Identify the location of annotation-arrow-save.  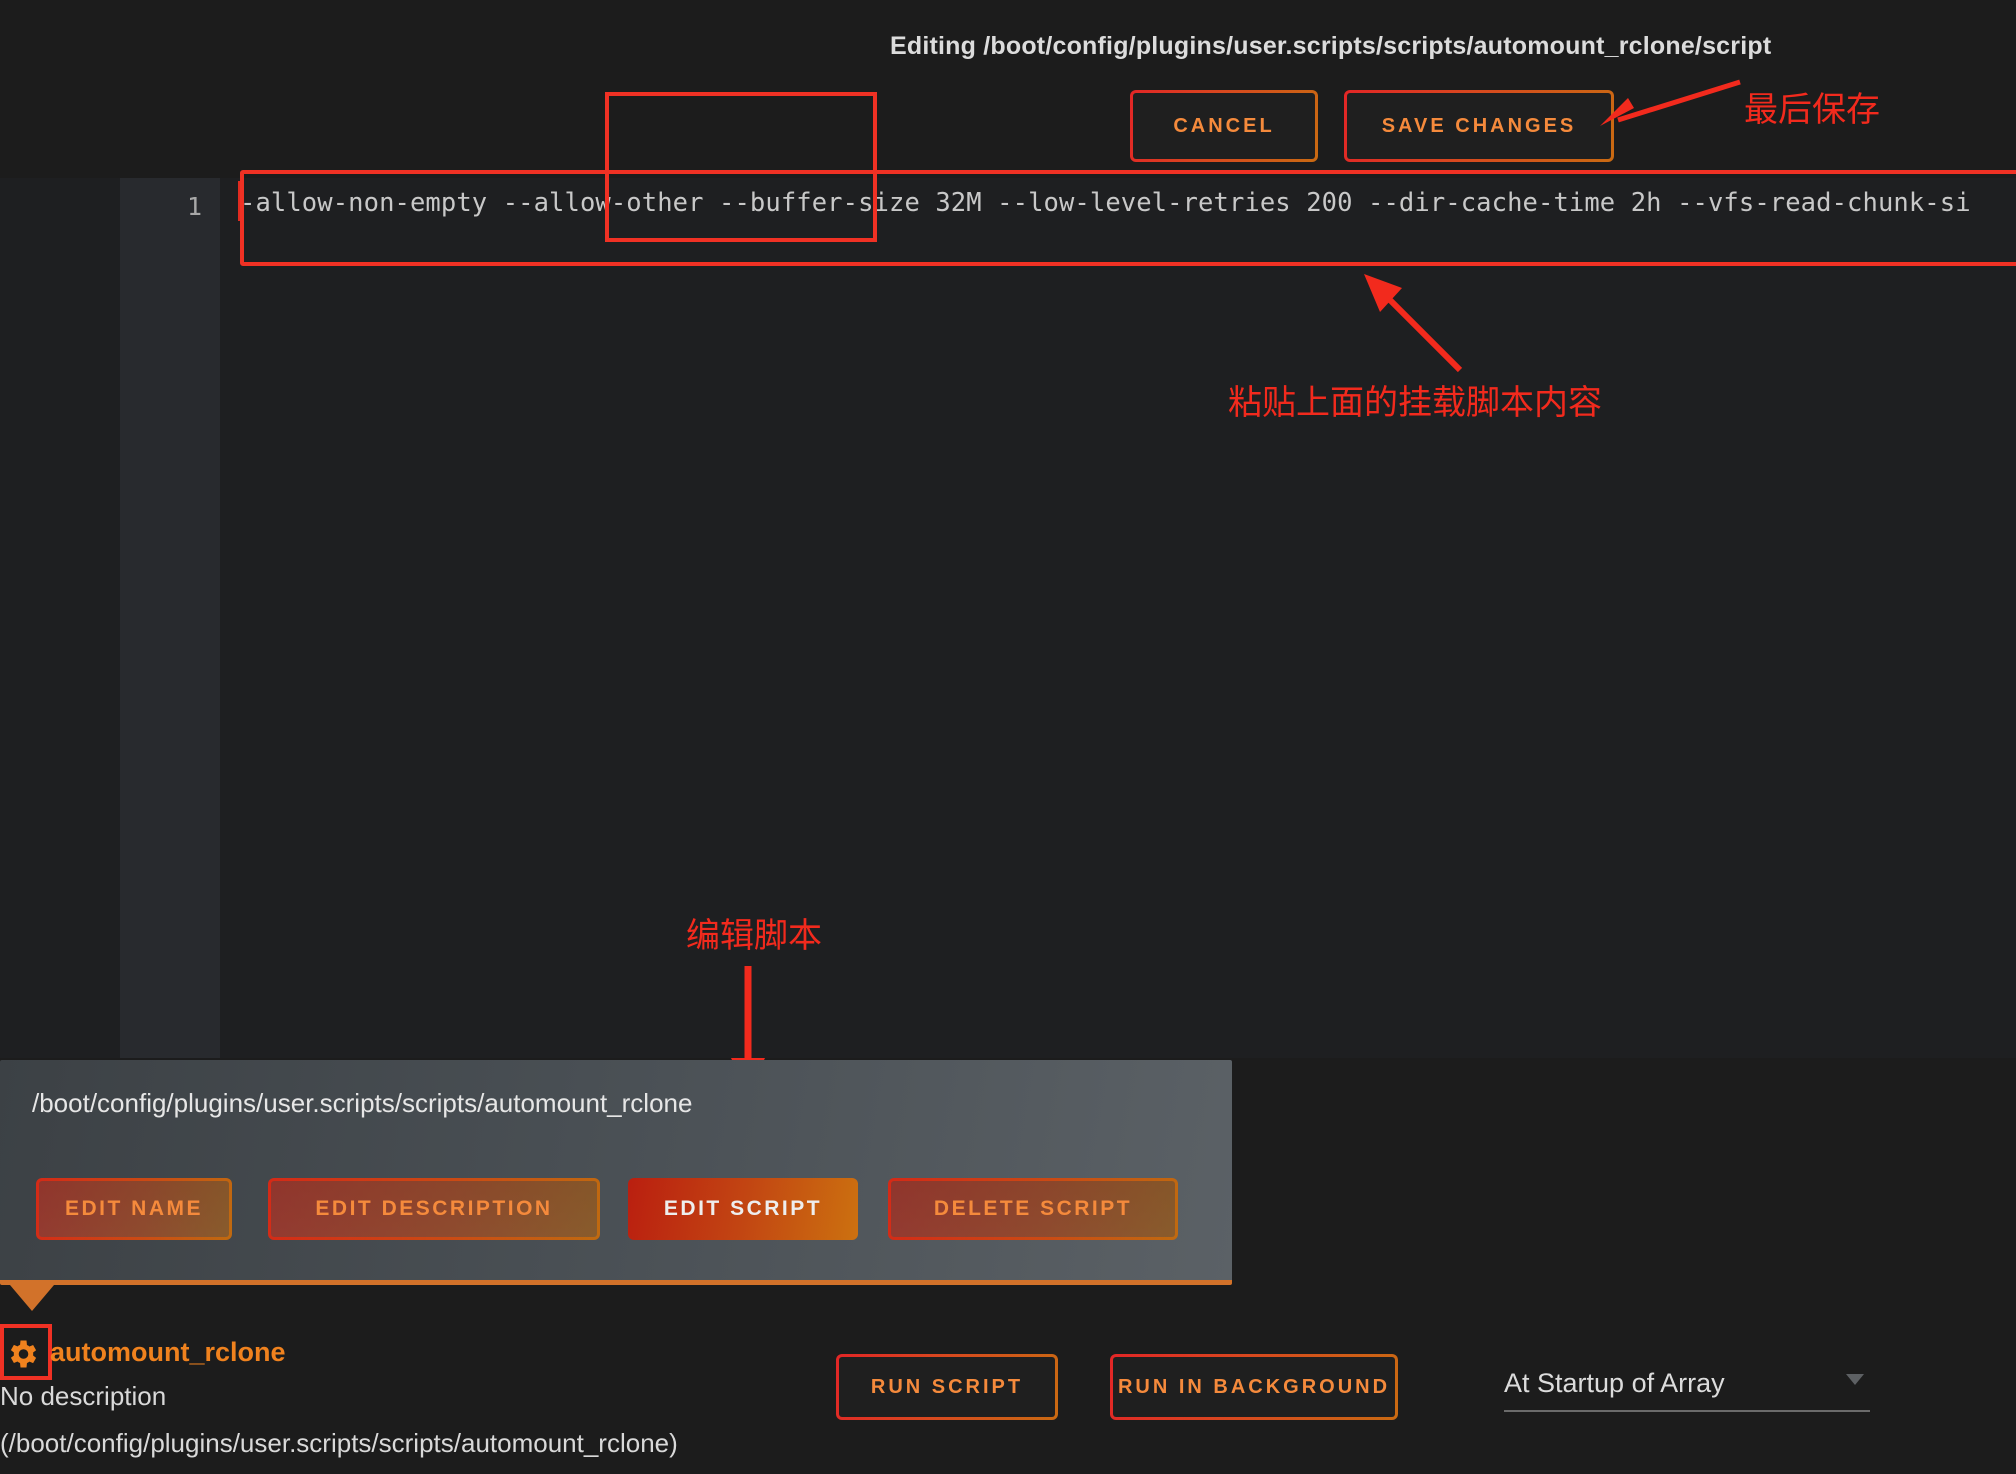
(1670, 102).